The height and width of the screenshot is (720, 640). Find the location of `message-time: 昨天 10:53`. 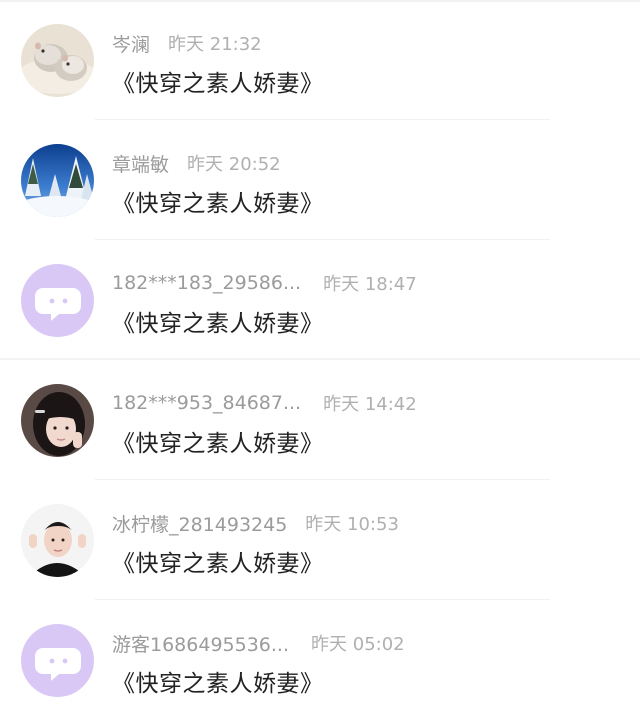

message-time: 昨天 10:53 is located at coordinates (352, 524).